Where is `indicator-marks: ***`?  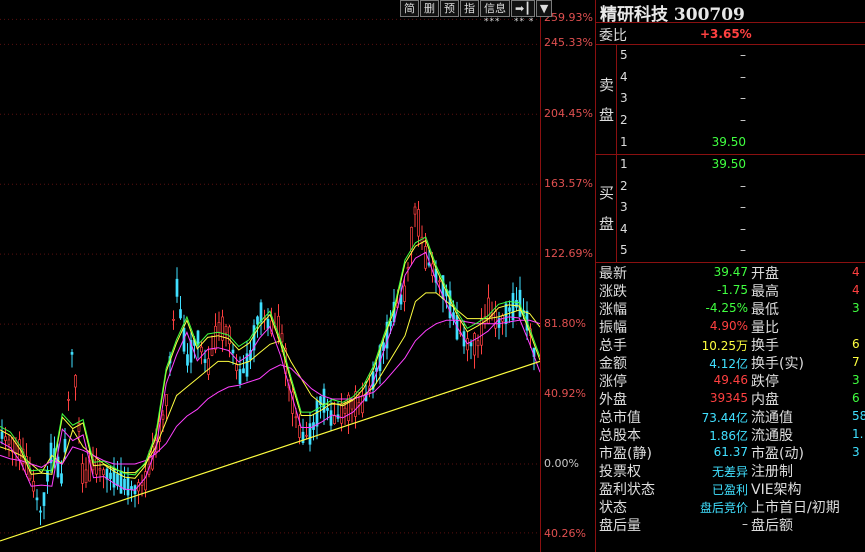 indicator-marks: *** is located at coordinates (492, 22).